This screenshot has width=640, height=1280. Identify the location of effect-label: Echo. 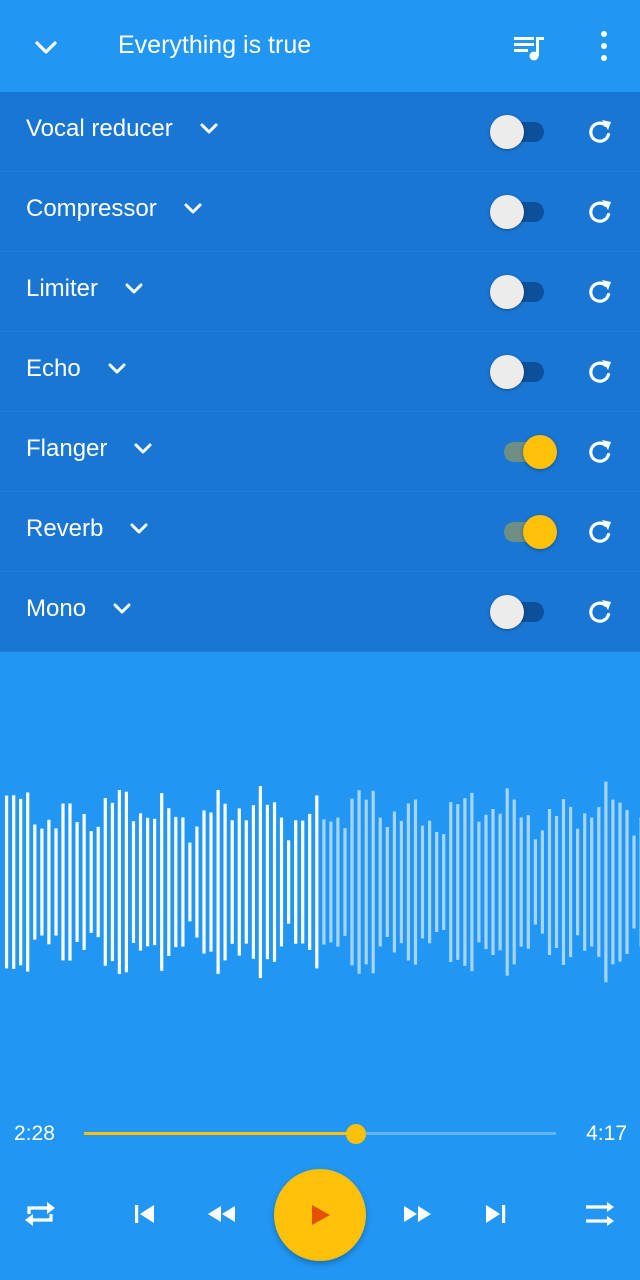
(53, 368).